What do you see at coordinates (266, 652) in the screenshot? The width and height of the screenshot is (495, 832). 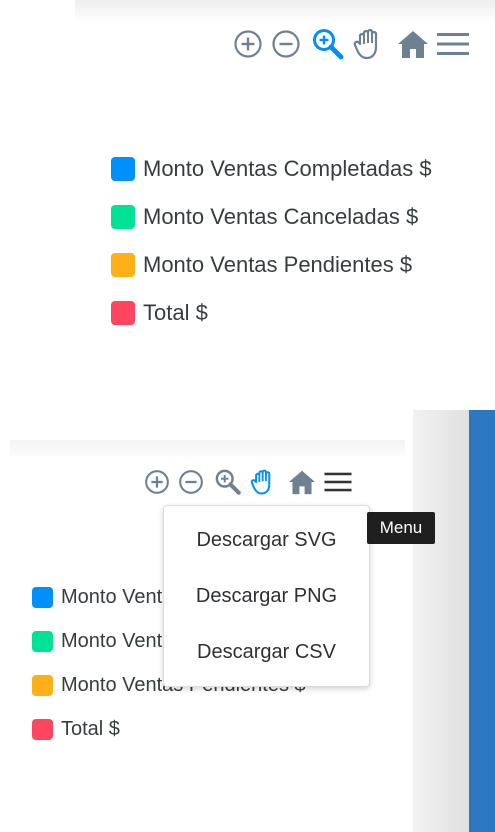 I see `menu-item-download-csv: Descargar CSV` at bounding box center [266, 652].